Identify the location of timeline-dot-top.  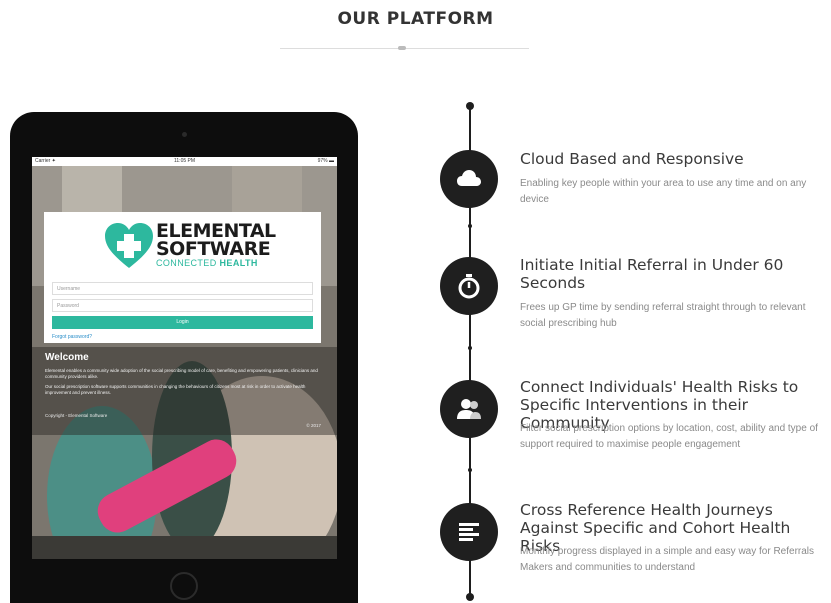
(470, 106).